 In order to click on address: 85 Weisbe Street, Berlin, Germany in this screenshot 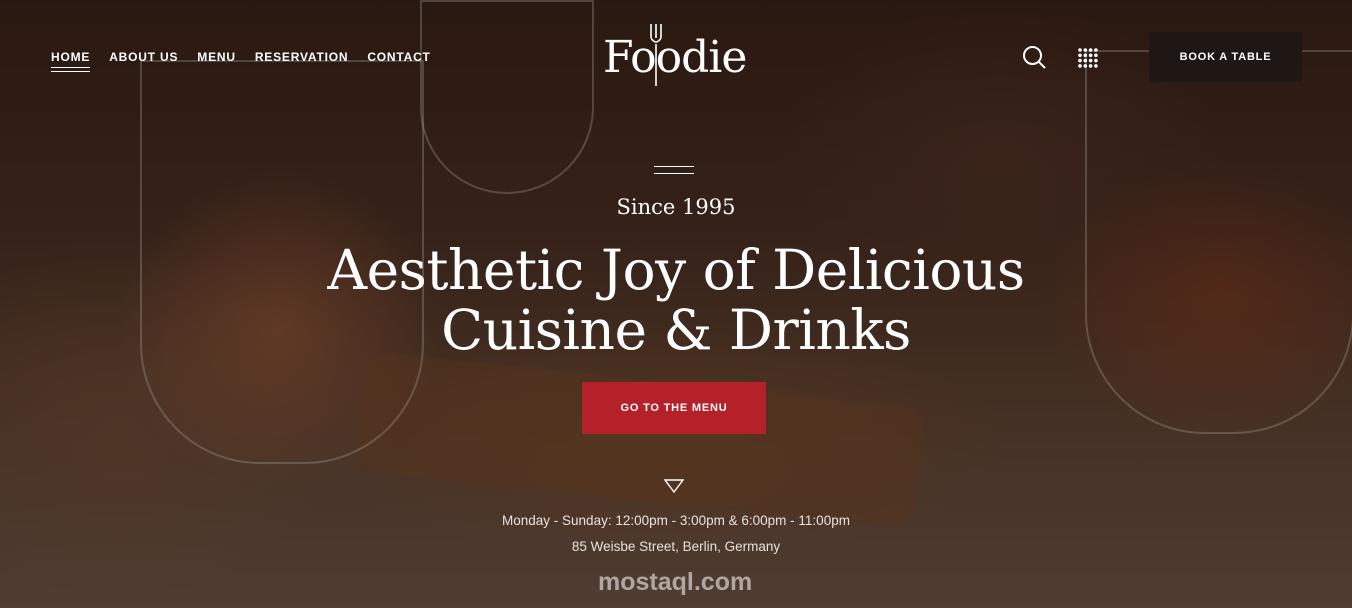, I will do `click(676, 546)`.